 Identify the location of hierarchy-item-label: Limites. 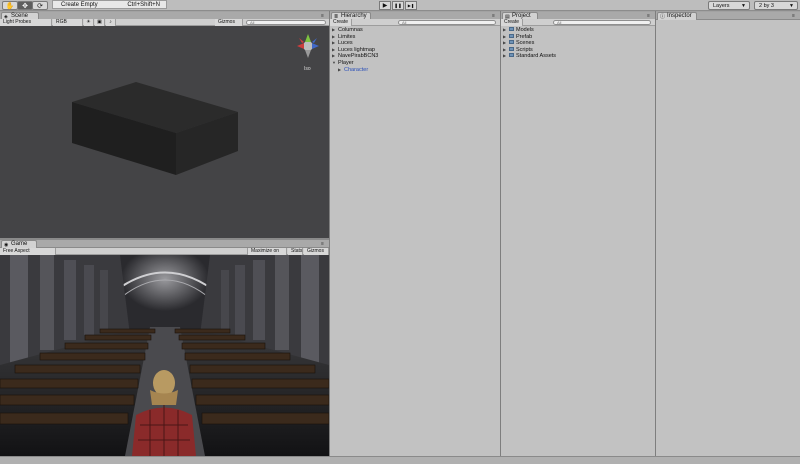
(347, 36).